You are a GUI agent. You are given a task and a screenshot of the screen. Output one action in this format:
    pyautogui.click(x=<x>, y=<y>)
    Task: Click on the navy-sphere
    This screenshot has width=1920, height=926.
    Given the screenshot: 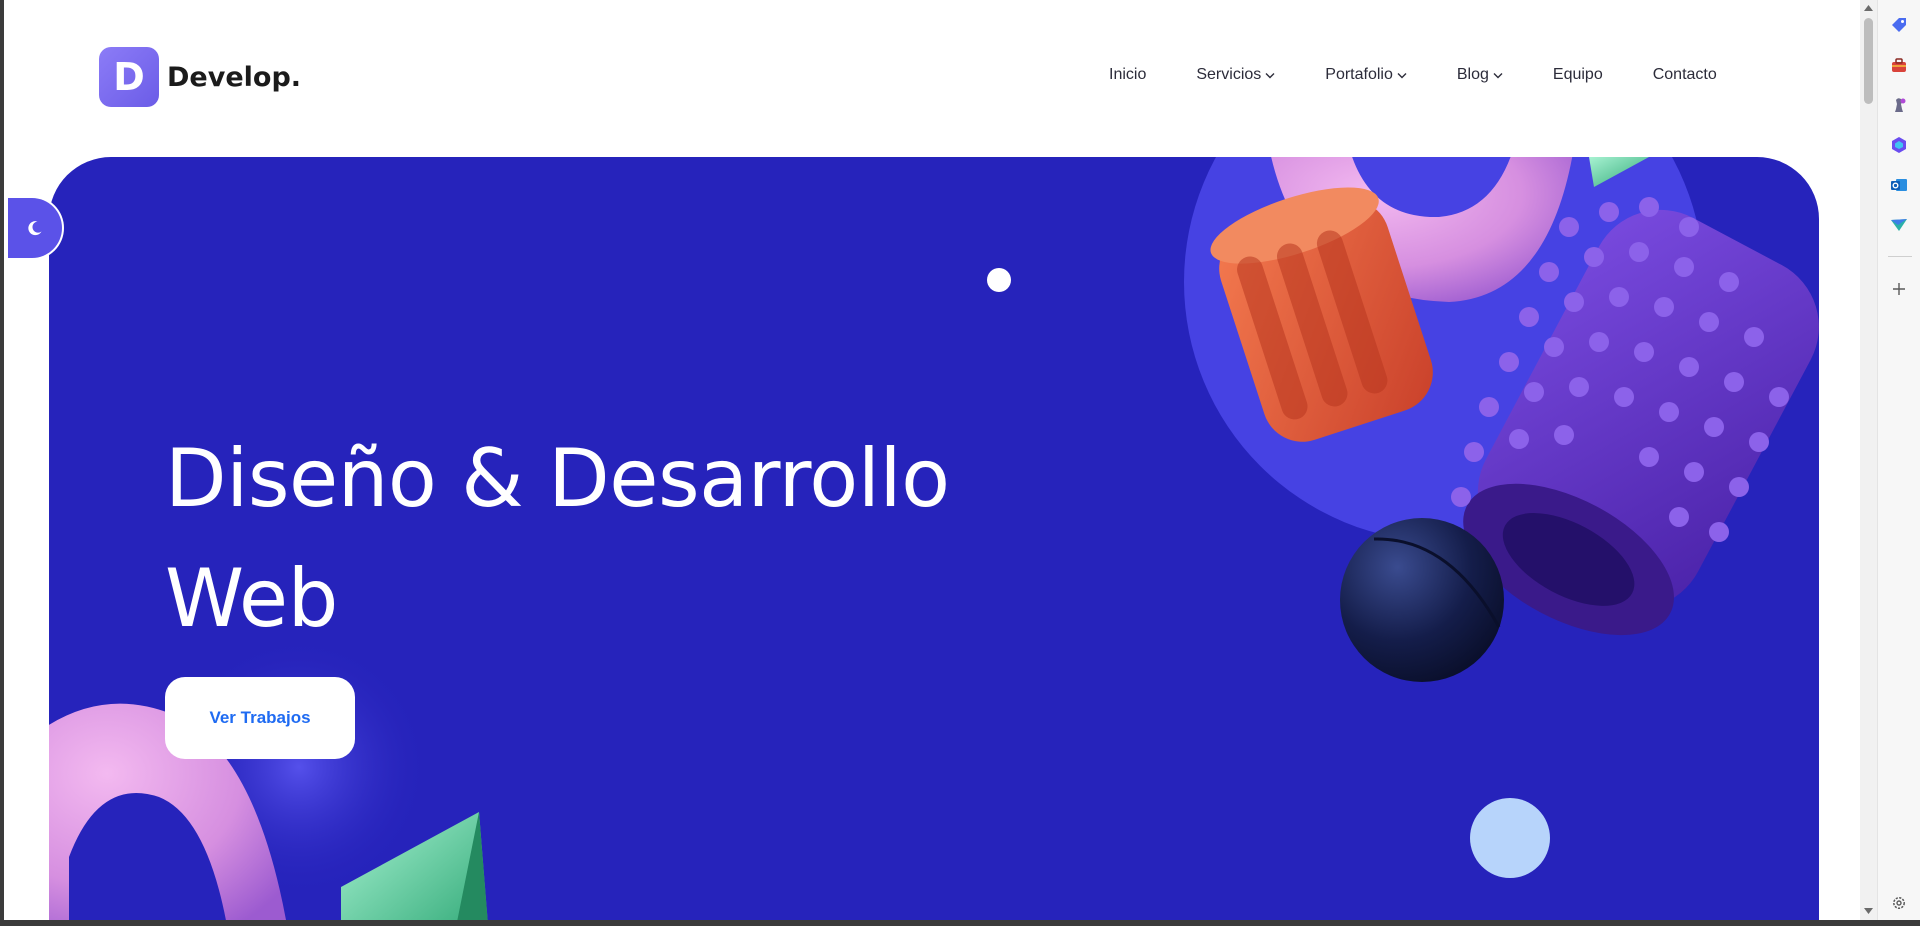 What is the action you would take?
    pyautogui.click(x=1422, y=600)
    